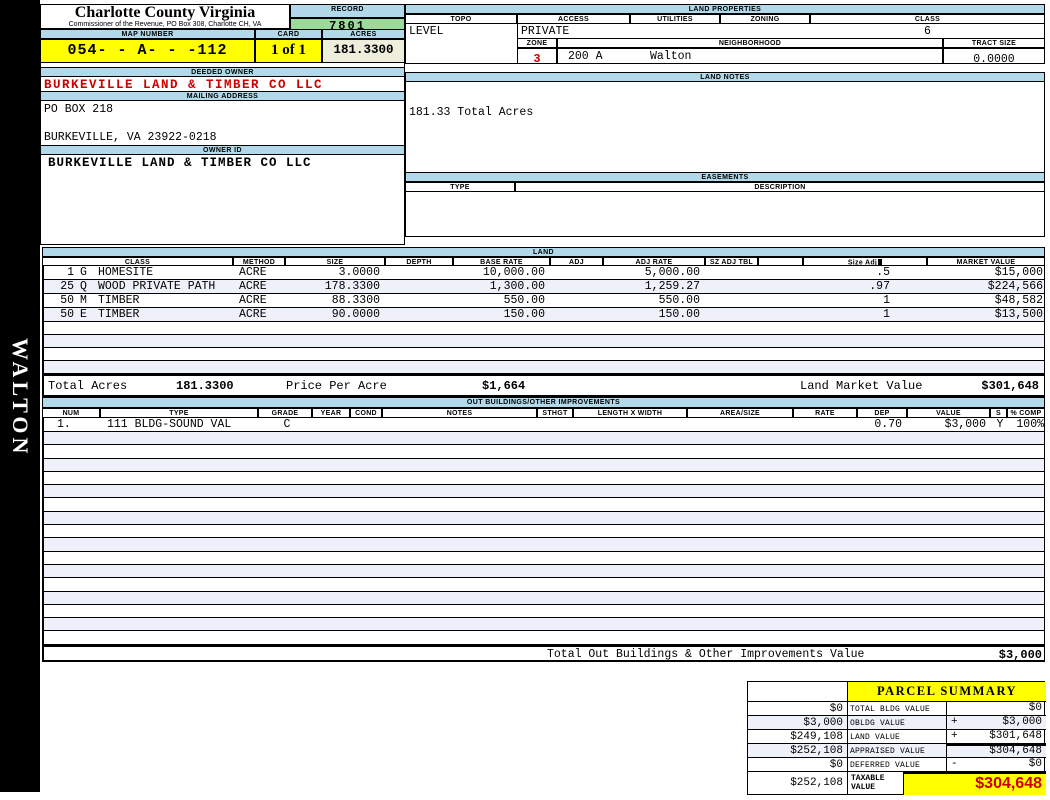 The height and width of the screenshot is (800, 1050). Describe the element at coordinates (725, 77) in the screenshot. I see `land-notes-header: LAND NOTES` at that location.